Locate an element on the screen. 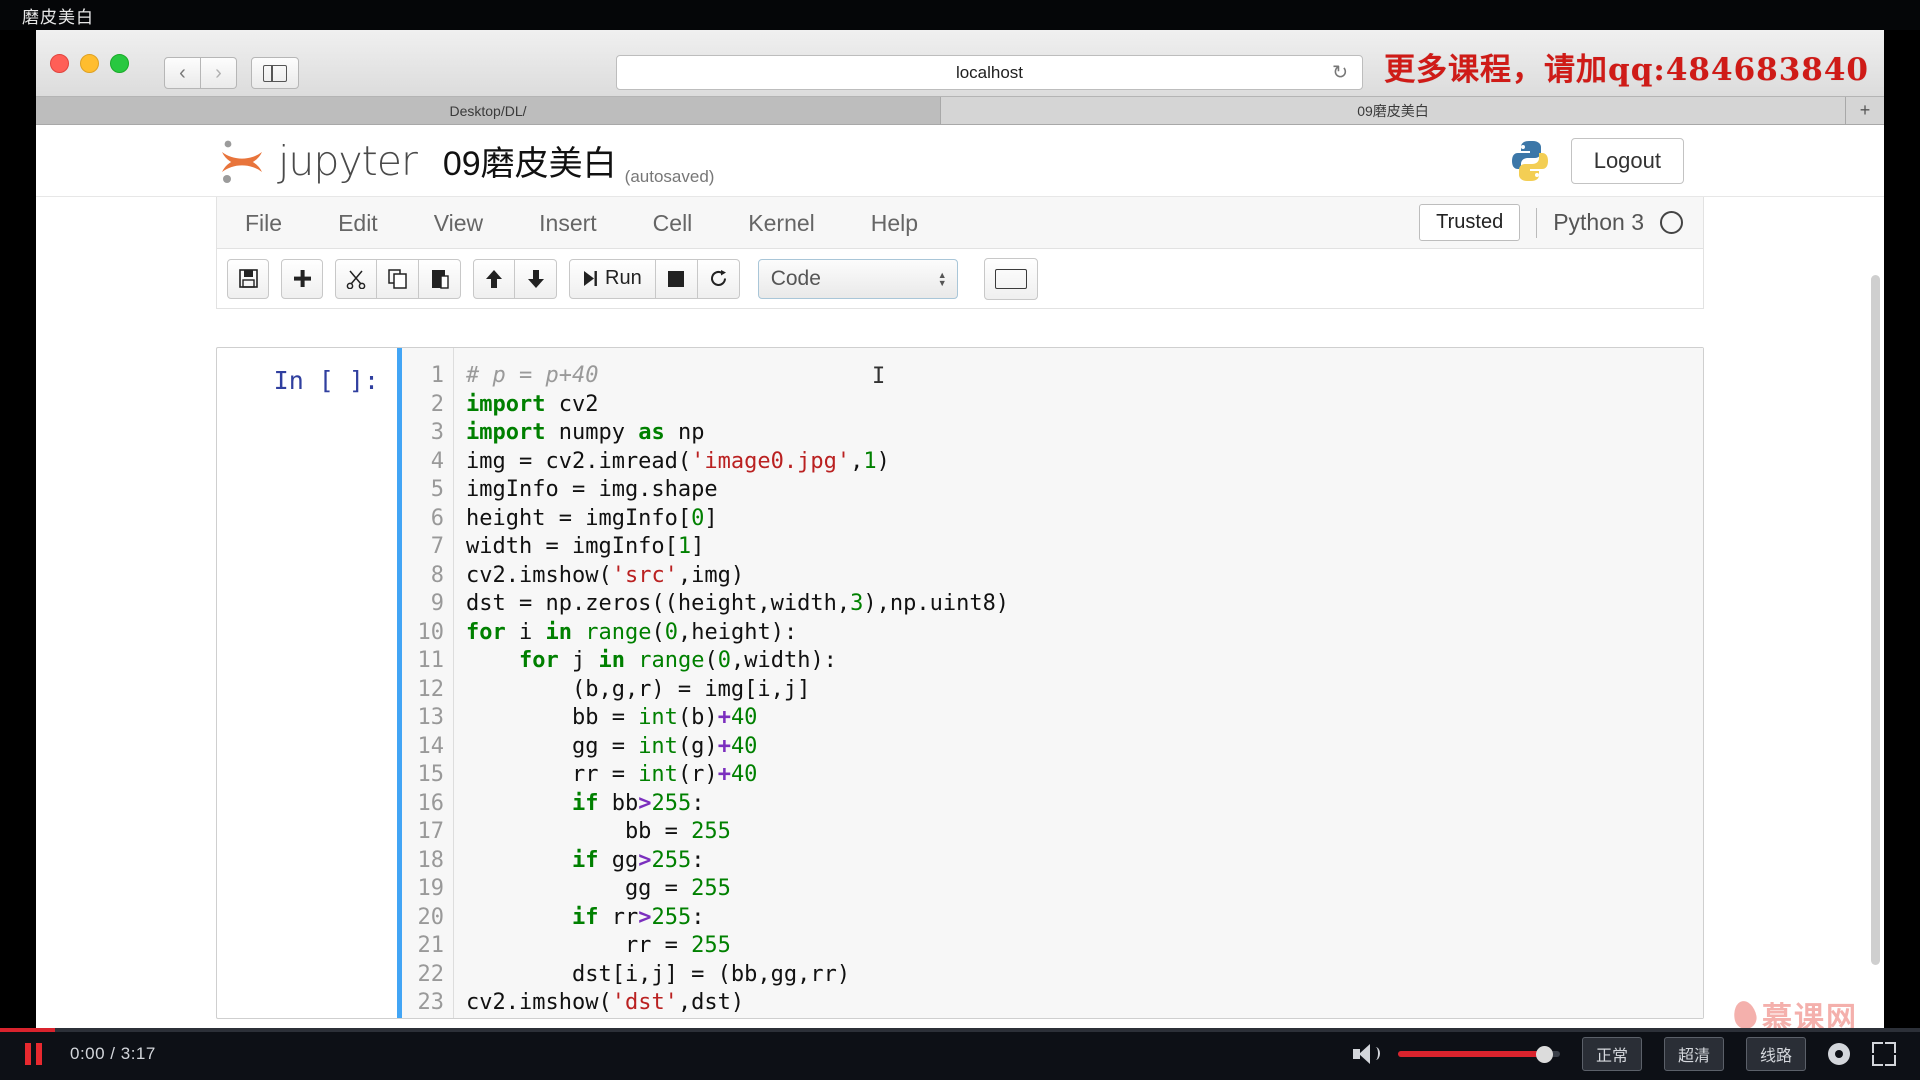 The height and width of the screenshot is (1080, 1920). code-line: cv2.imshow('dst',dst) is located at coordinates (605, 1002).